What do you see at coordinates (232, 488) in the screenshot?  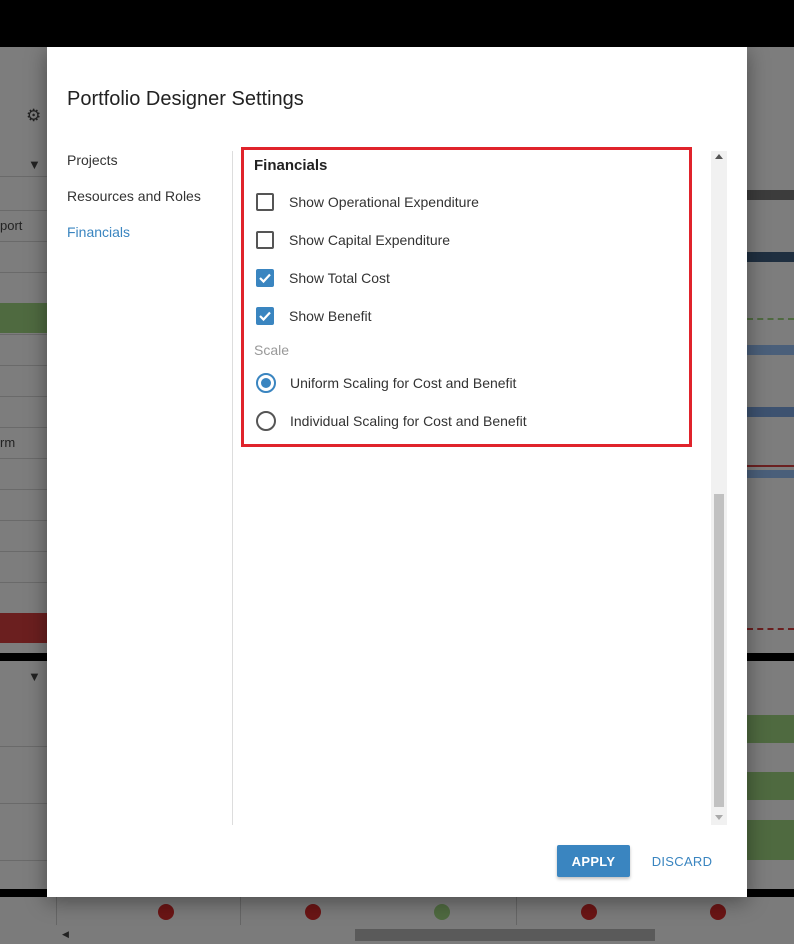 I see `nav-divider` at bounding box center [232, 488].